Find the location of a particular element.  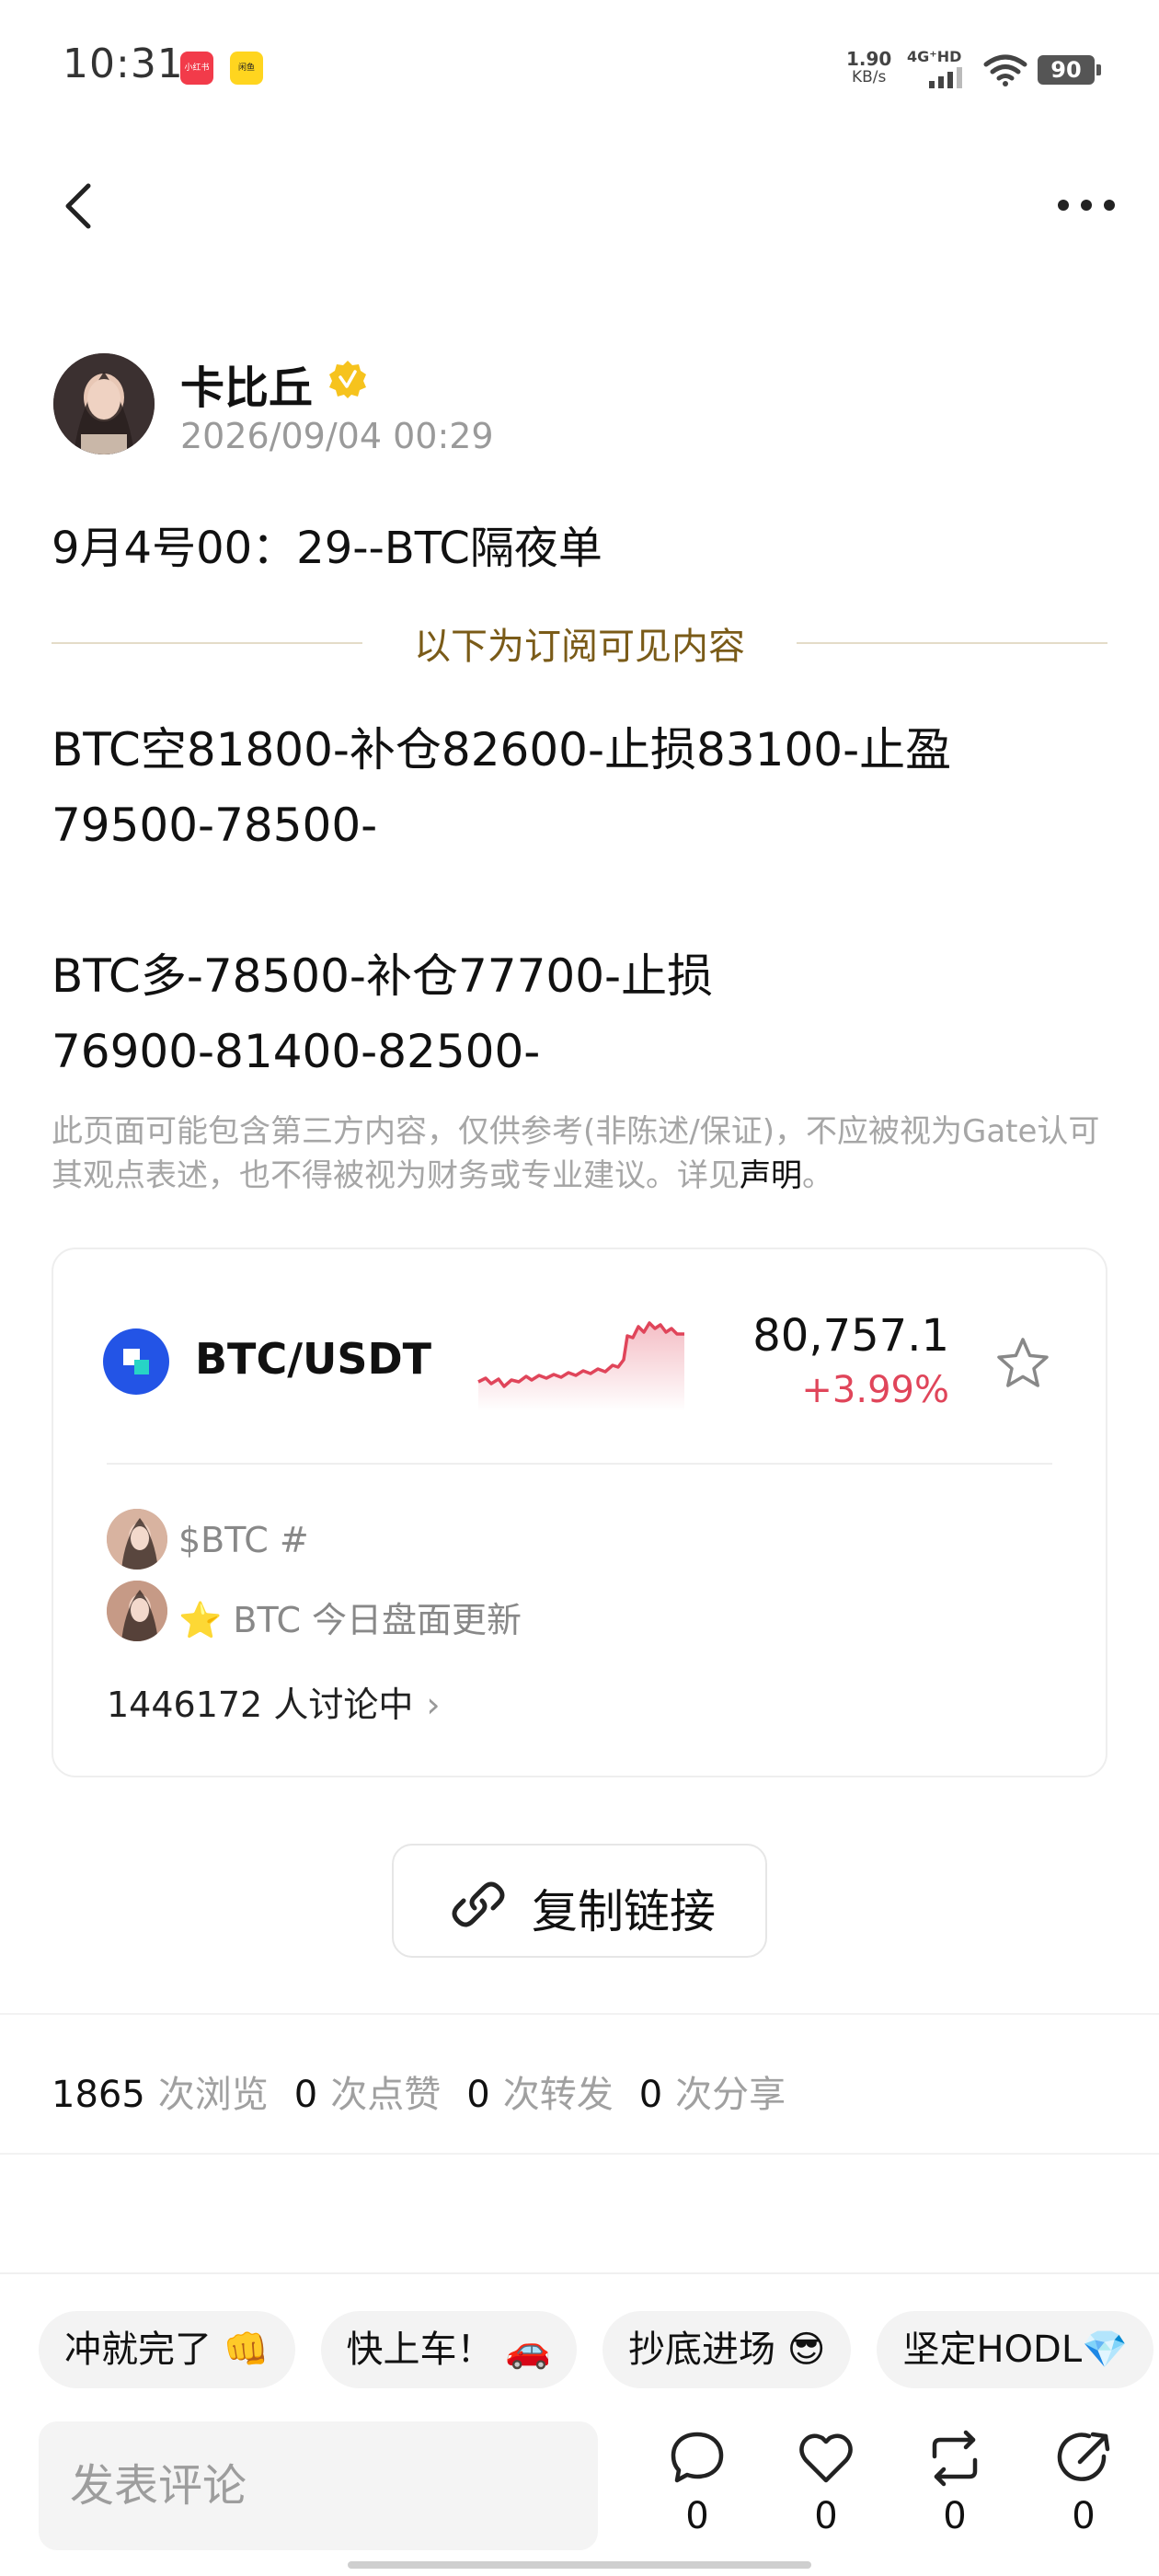

share-icon is located at coordinates (1083, 2456).